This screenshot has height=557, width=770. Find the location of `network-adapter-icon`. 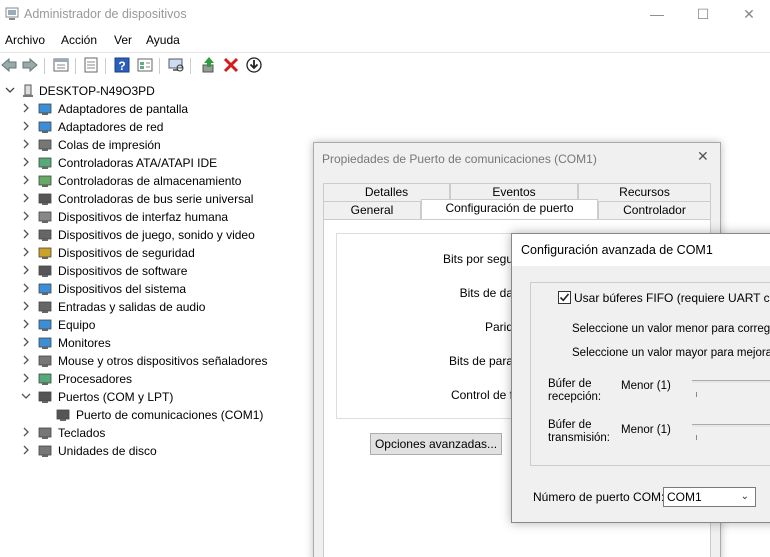

network-adapter-icon is located at coordinates (45, 127).